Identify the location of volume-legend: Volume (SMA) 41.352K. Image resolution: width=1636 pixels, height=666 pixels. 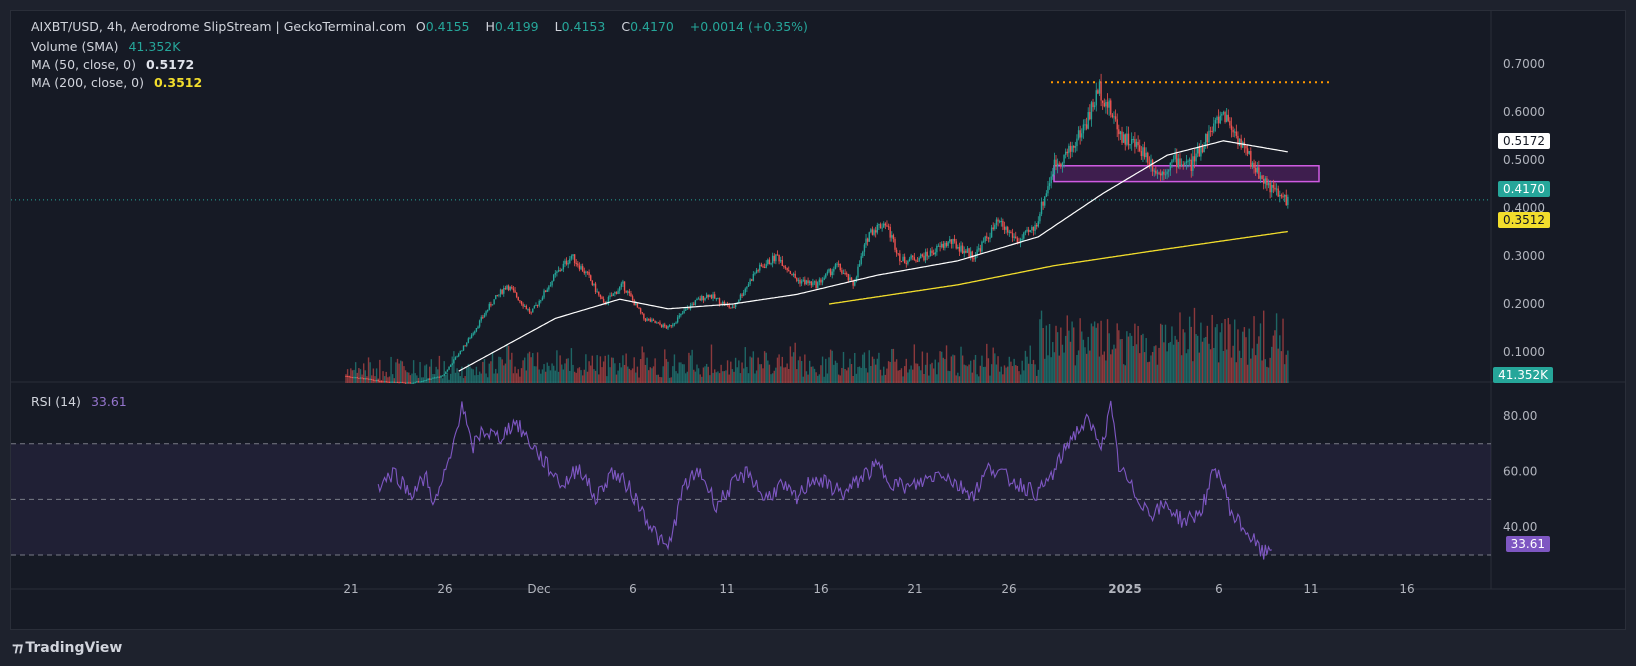
(108, 46).